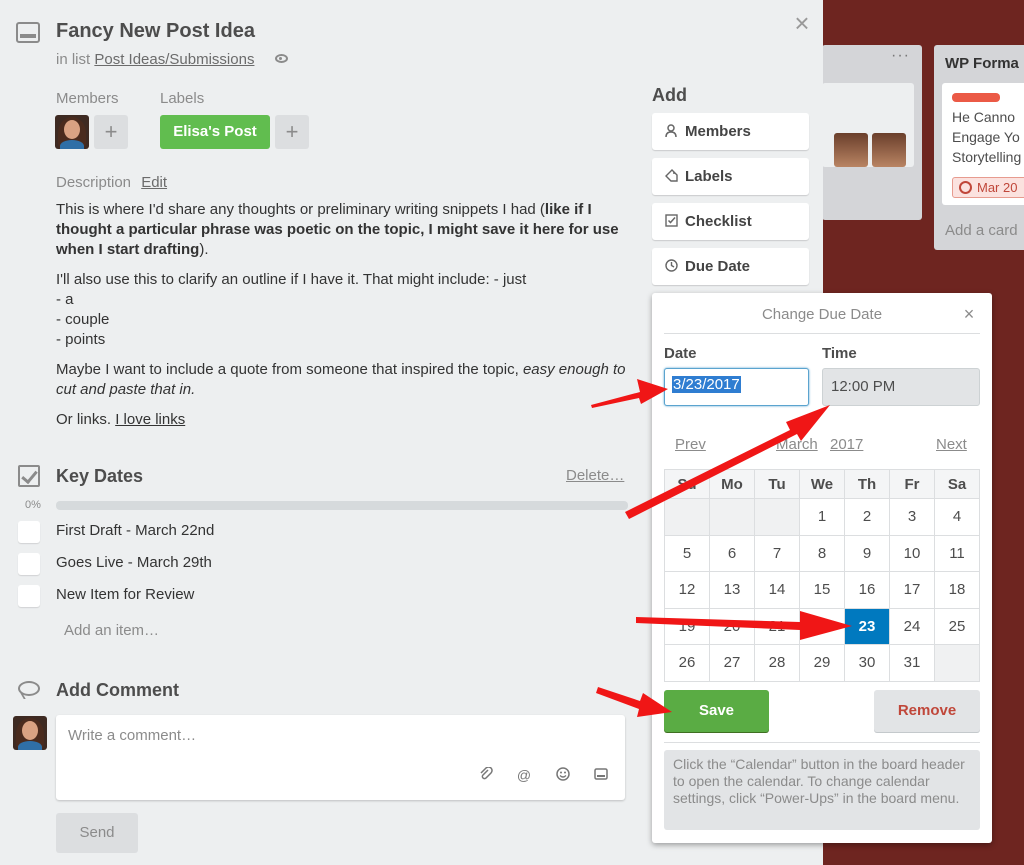 The height and width of the screenshot is (865, 1024). I want to click on add-due-date-button: Due Date, so click(730, 266).